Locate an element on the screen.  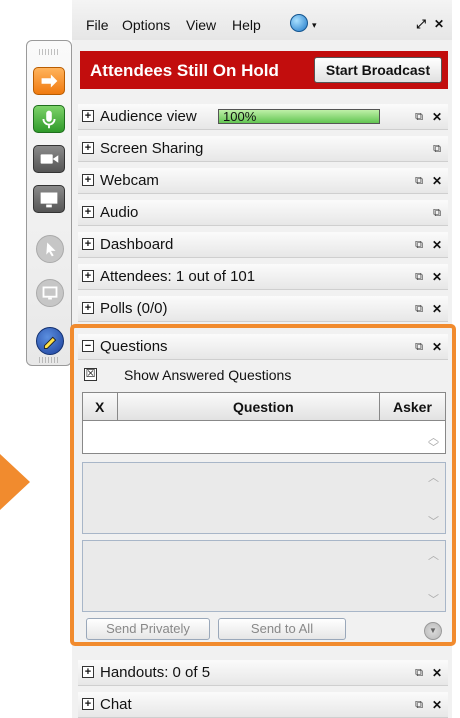
panel-label: Polls (0/0) is located at coordinates (134, 308).